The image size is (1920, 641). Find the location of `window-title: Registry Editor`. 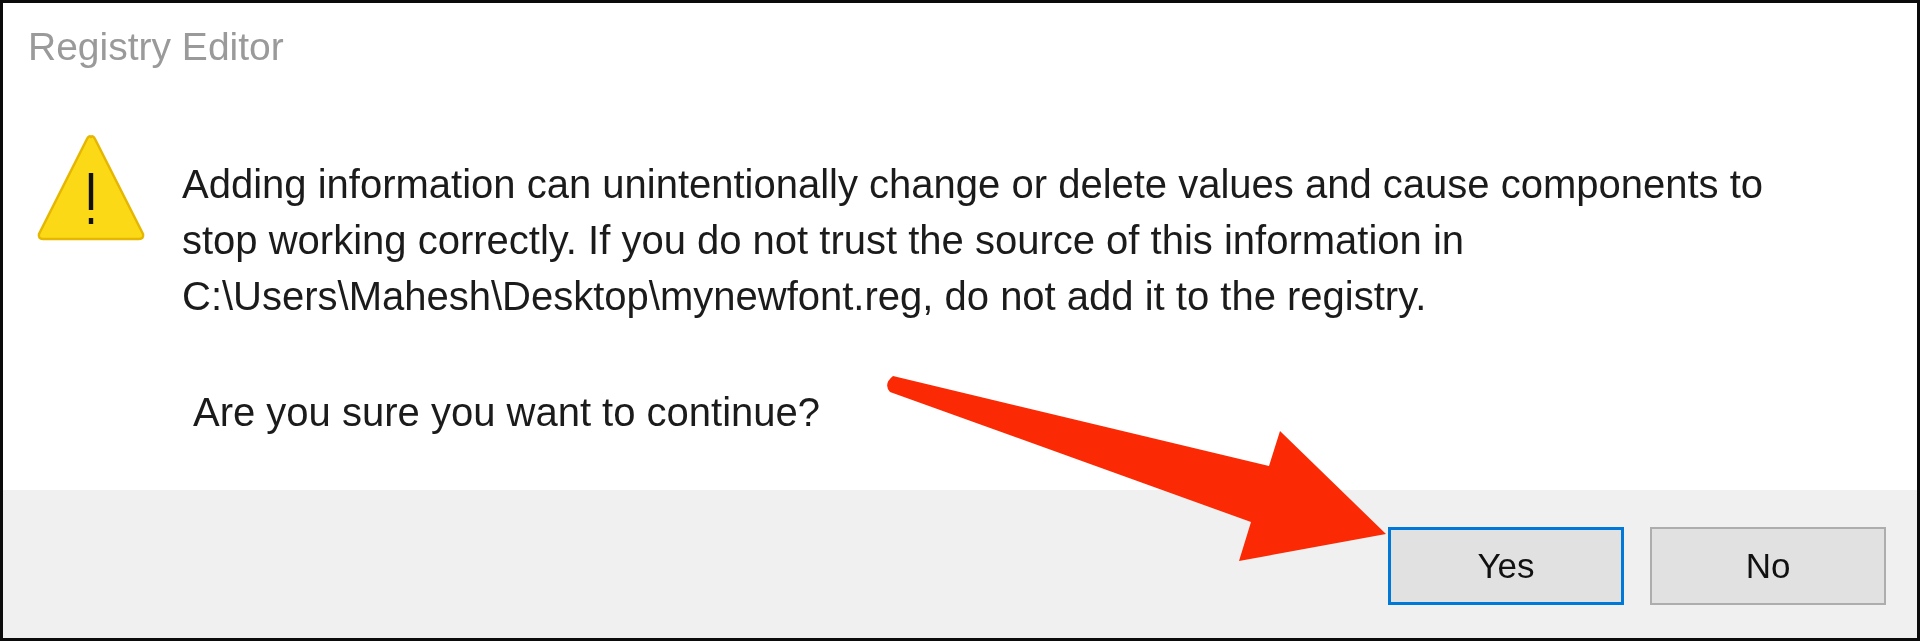

window-title: Registry Editor is located at coordinates (156, 47).